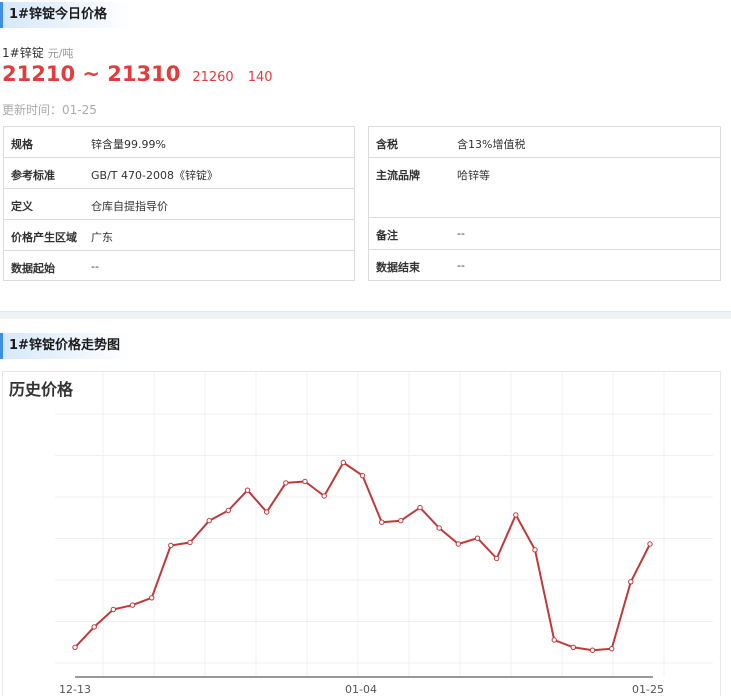  I want to click on chart-title: 历史价格, so click(41, 389).